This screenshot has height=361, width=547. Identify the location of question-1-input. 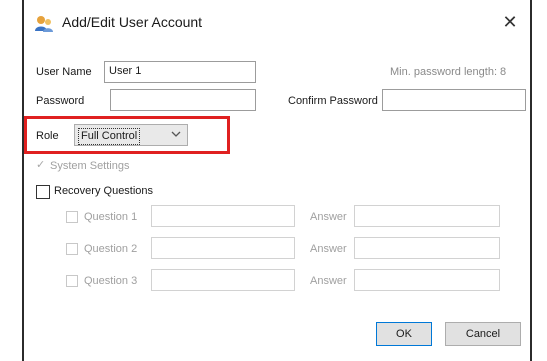
(223, 216).